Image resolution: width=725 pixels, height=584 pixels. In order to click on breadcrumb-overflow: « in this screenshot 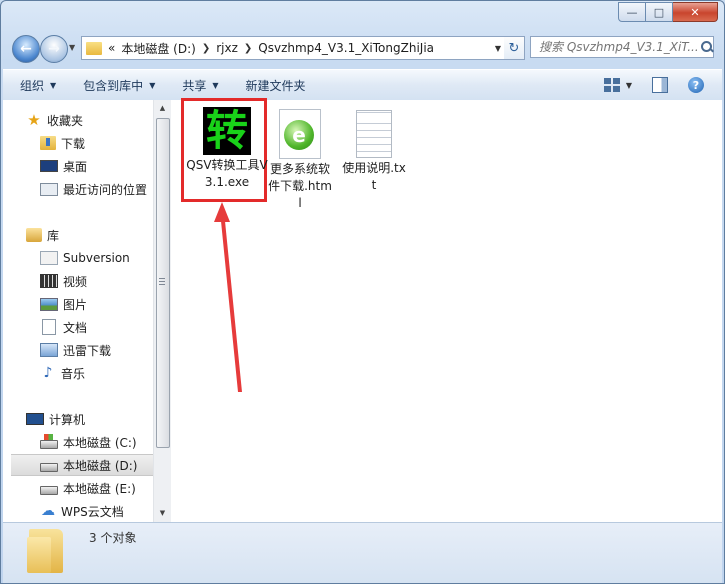, I will do `click(111, 48)`.